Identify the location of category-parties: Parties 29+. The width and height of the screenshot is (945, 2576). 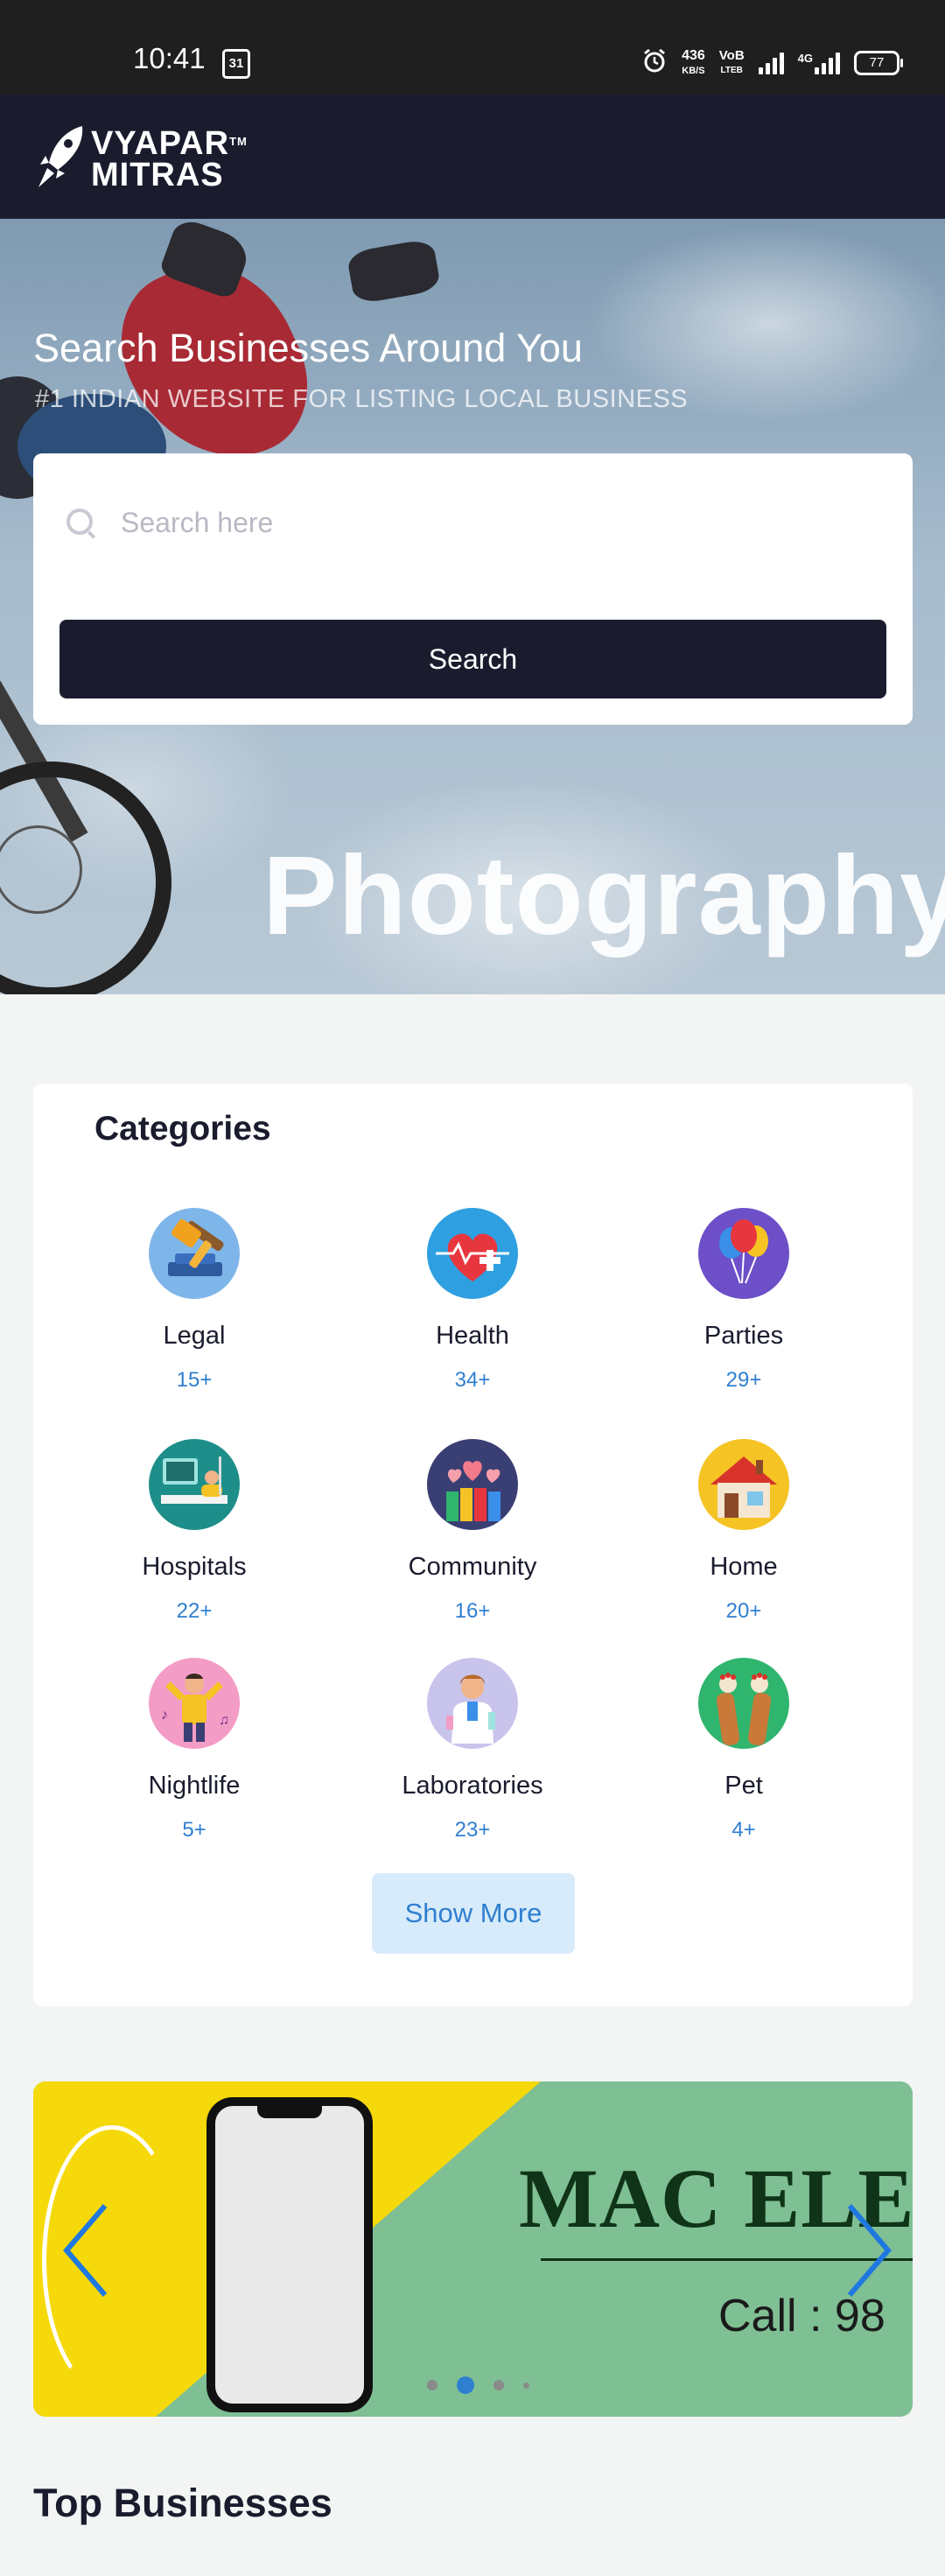
(743, 1300).